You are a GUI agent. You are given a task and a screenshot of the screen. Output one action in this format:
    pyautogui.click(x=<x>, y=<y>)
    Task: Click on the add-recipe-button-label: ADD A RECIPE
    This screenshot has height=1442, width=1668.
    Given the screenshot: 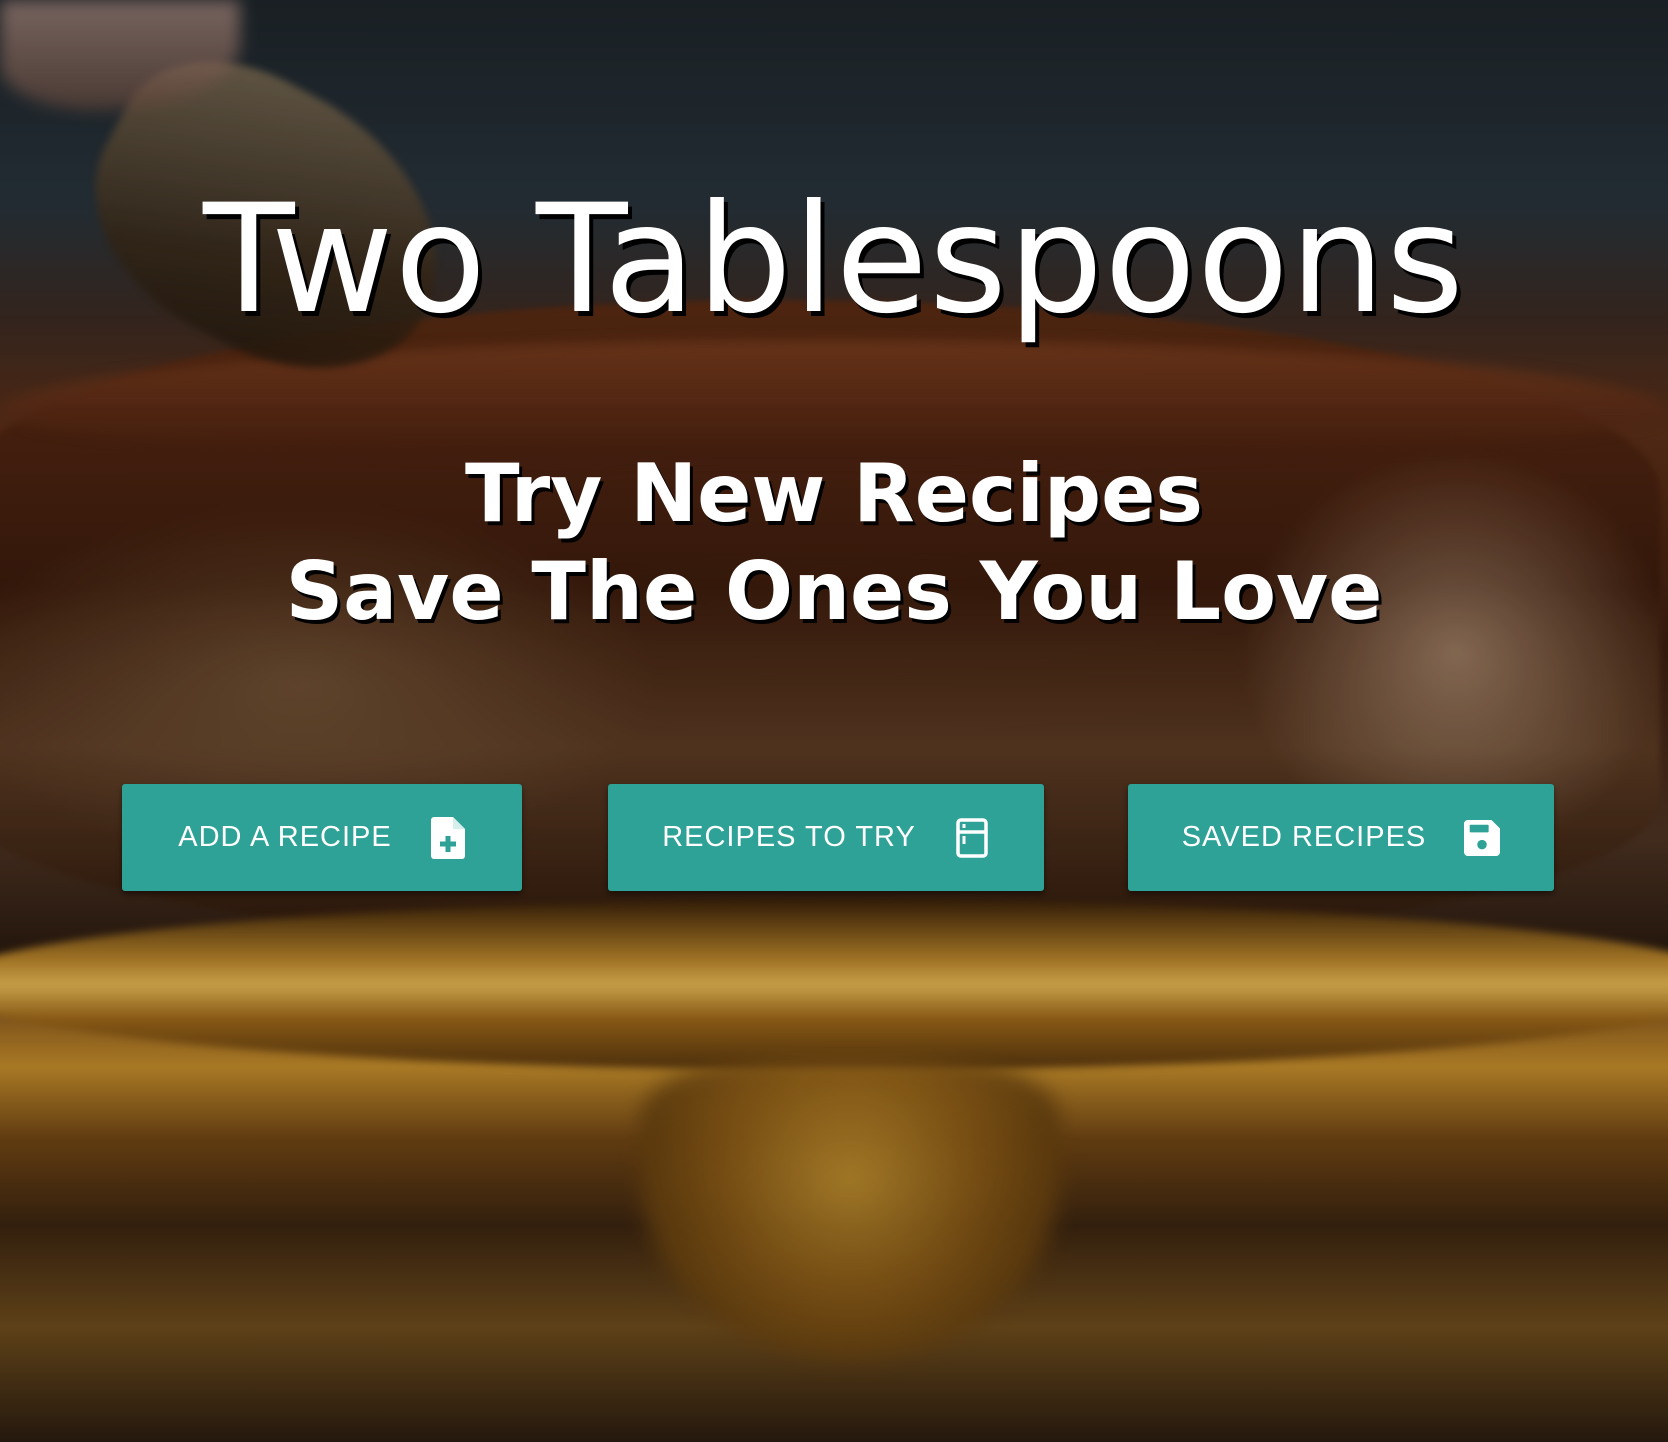 What is the action you would take?
    pyautogui.click(x=285, y=837)
    